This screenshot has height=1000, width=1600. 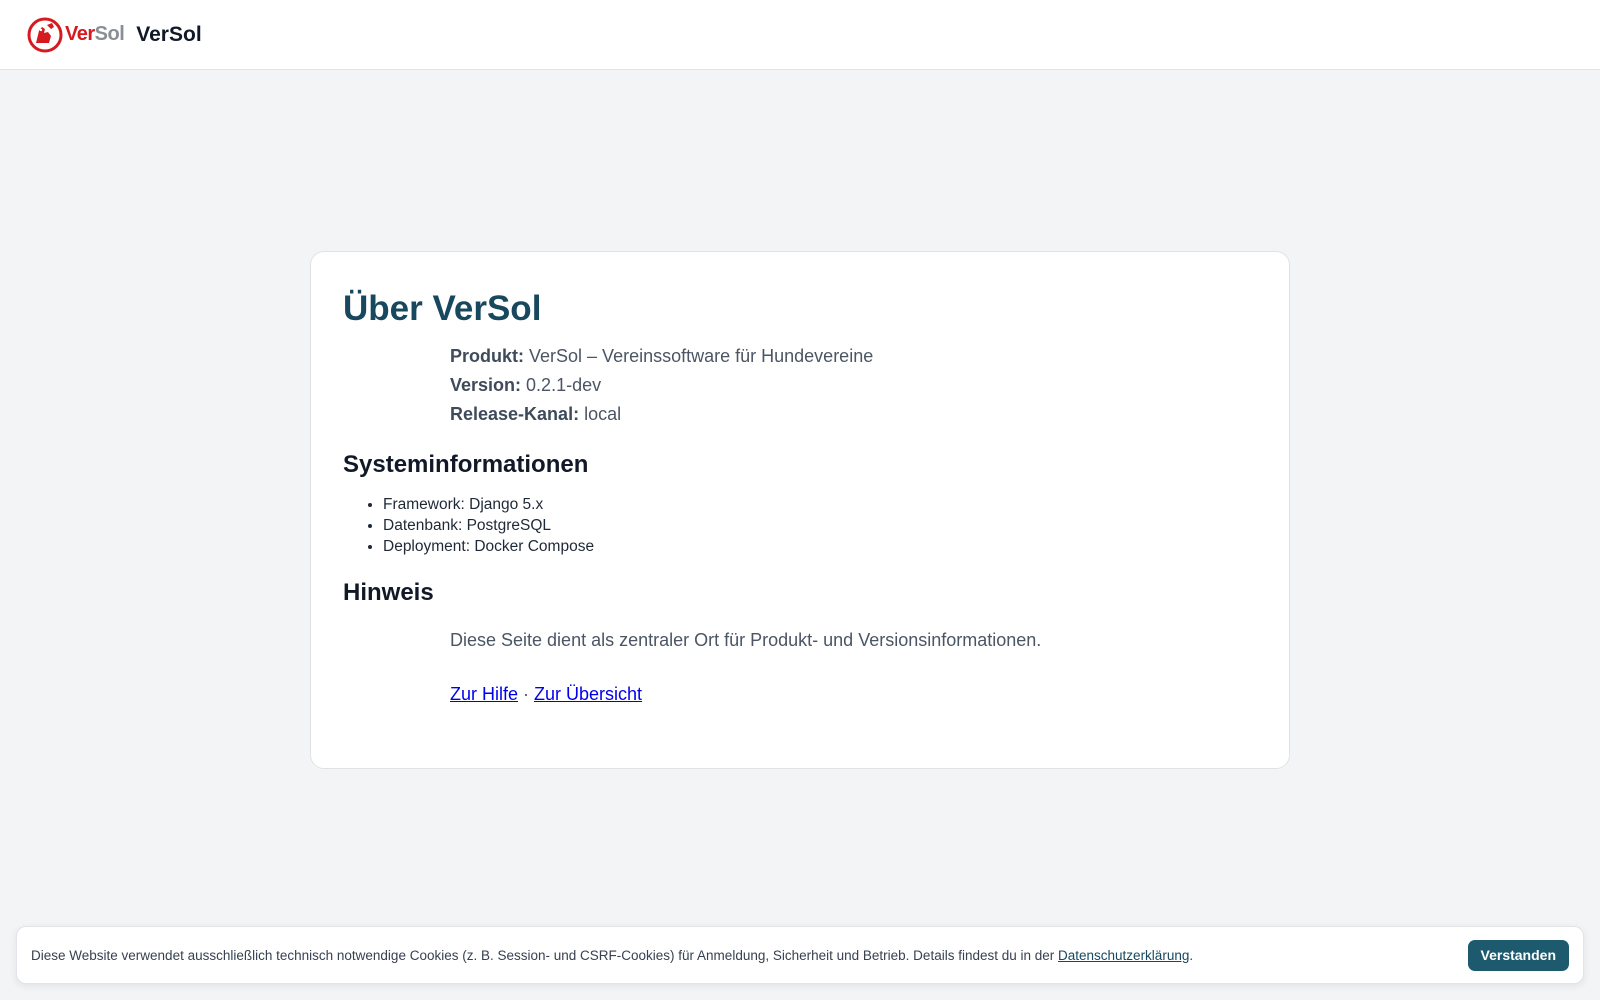 What do you see at coordinates (169, 34) in the screenshot?
I see `brand-name: VerSol` at bounding box center [169, 34].